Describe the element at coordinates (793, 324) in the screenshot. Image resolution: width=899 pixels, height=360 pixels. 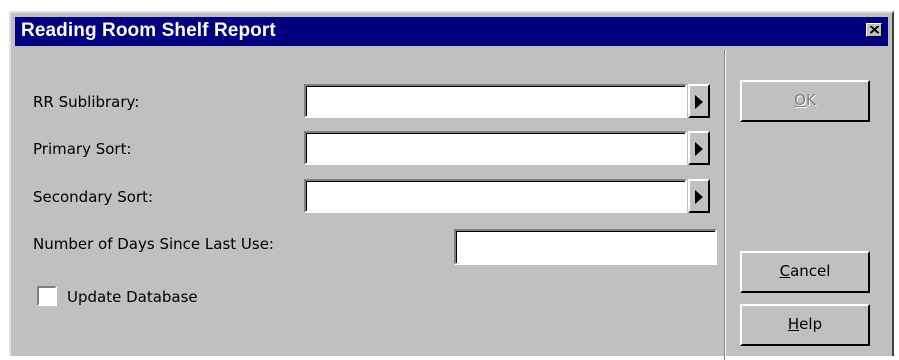
I see `help-mnemonic: H` at that location.